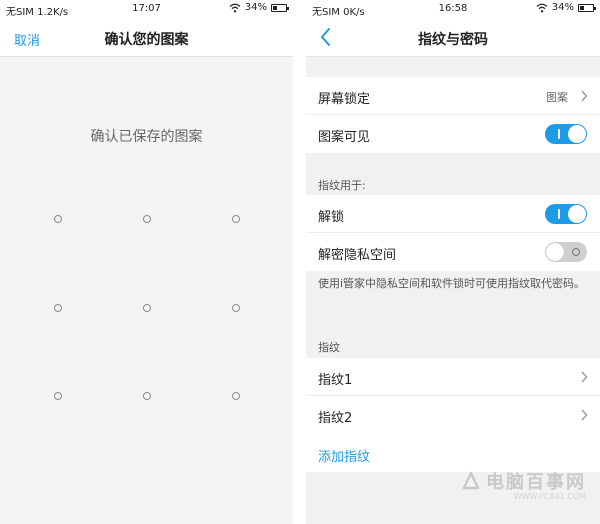 This screenshot has width=600, height=524. What do you see at coordinates (146, 9) in the screenshot?
I see `status-bar: 无SIM 1.2K/s 17:07 34%` at bounding box center [146, 9].